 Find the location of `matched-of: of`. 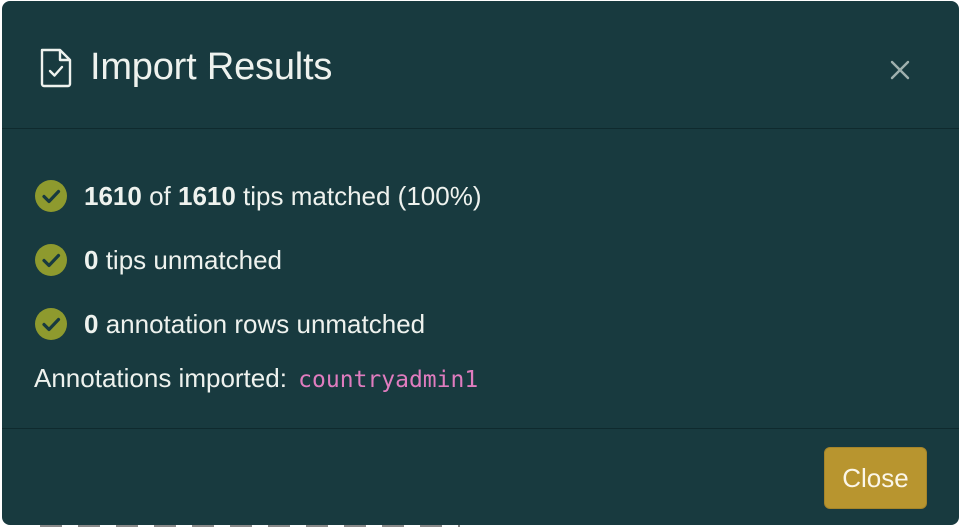

matched-of: of is located at coordinates (159, 196).